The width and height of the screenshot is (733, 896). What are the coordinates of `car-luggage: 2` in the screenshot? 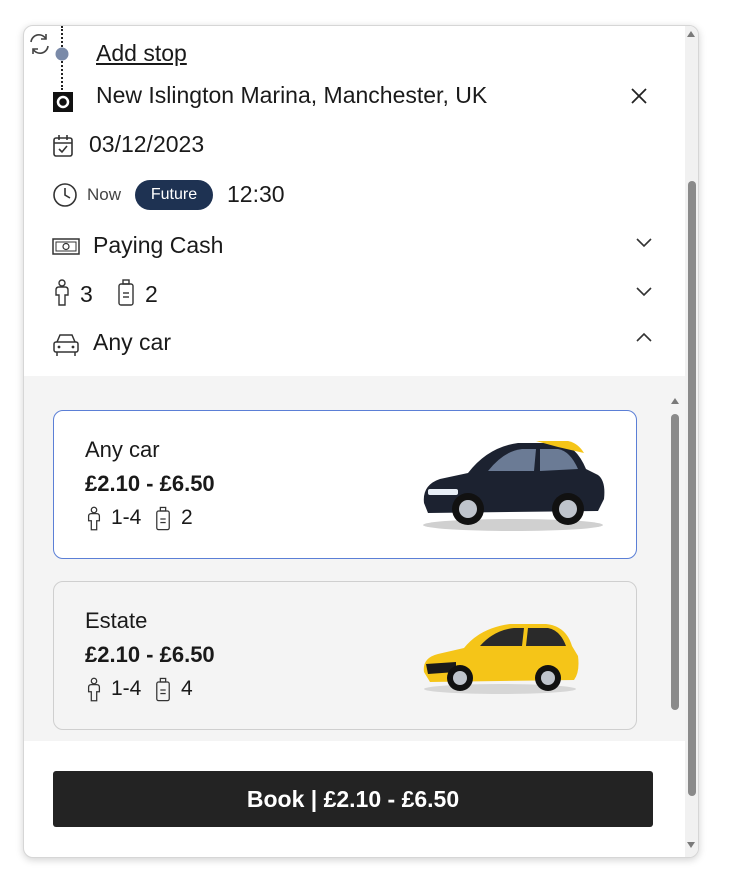 It's located at (187, 517).